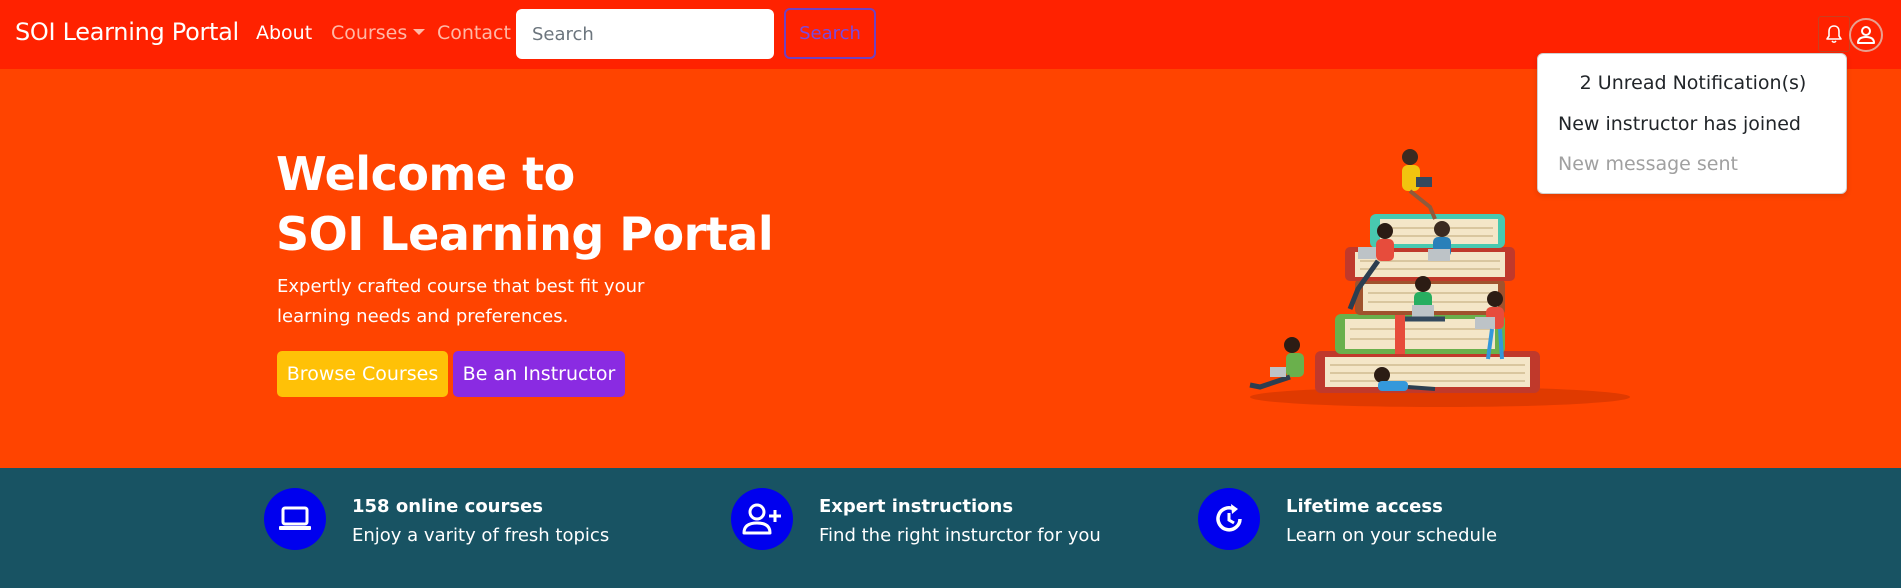 Image resolution: width=1901 pixels, height=588 pixels. What do you see at coordinates (1648, 164) in the screenshot?
I see `notification-item: New message sent` at bounding box center [1648, 164].